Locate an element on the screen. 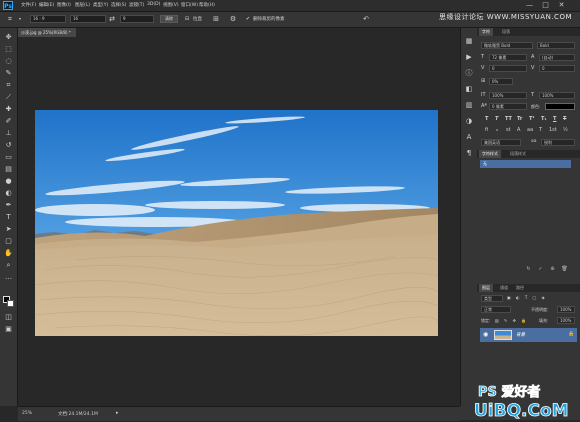 The image size is (580, 422). gradient-tool-icon: ▤ is located at coordinates (8, 169).